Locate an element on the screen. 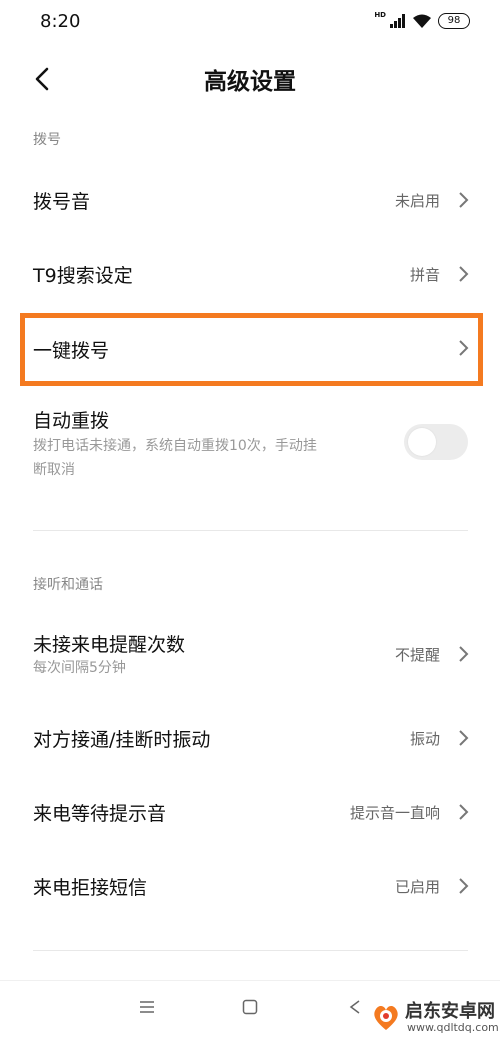 The width and height of the screenshot is (500, 1043). menu-icon is located at coordinates (147, 1007).